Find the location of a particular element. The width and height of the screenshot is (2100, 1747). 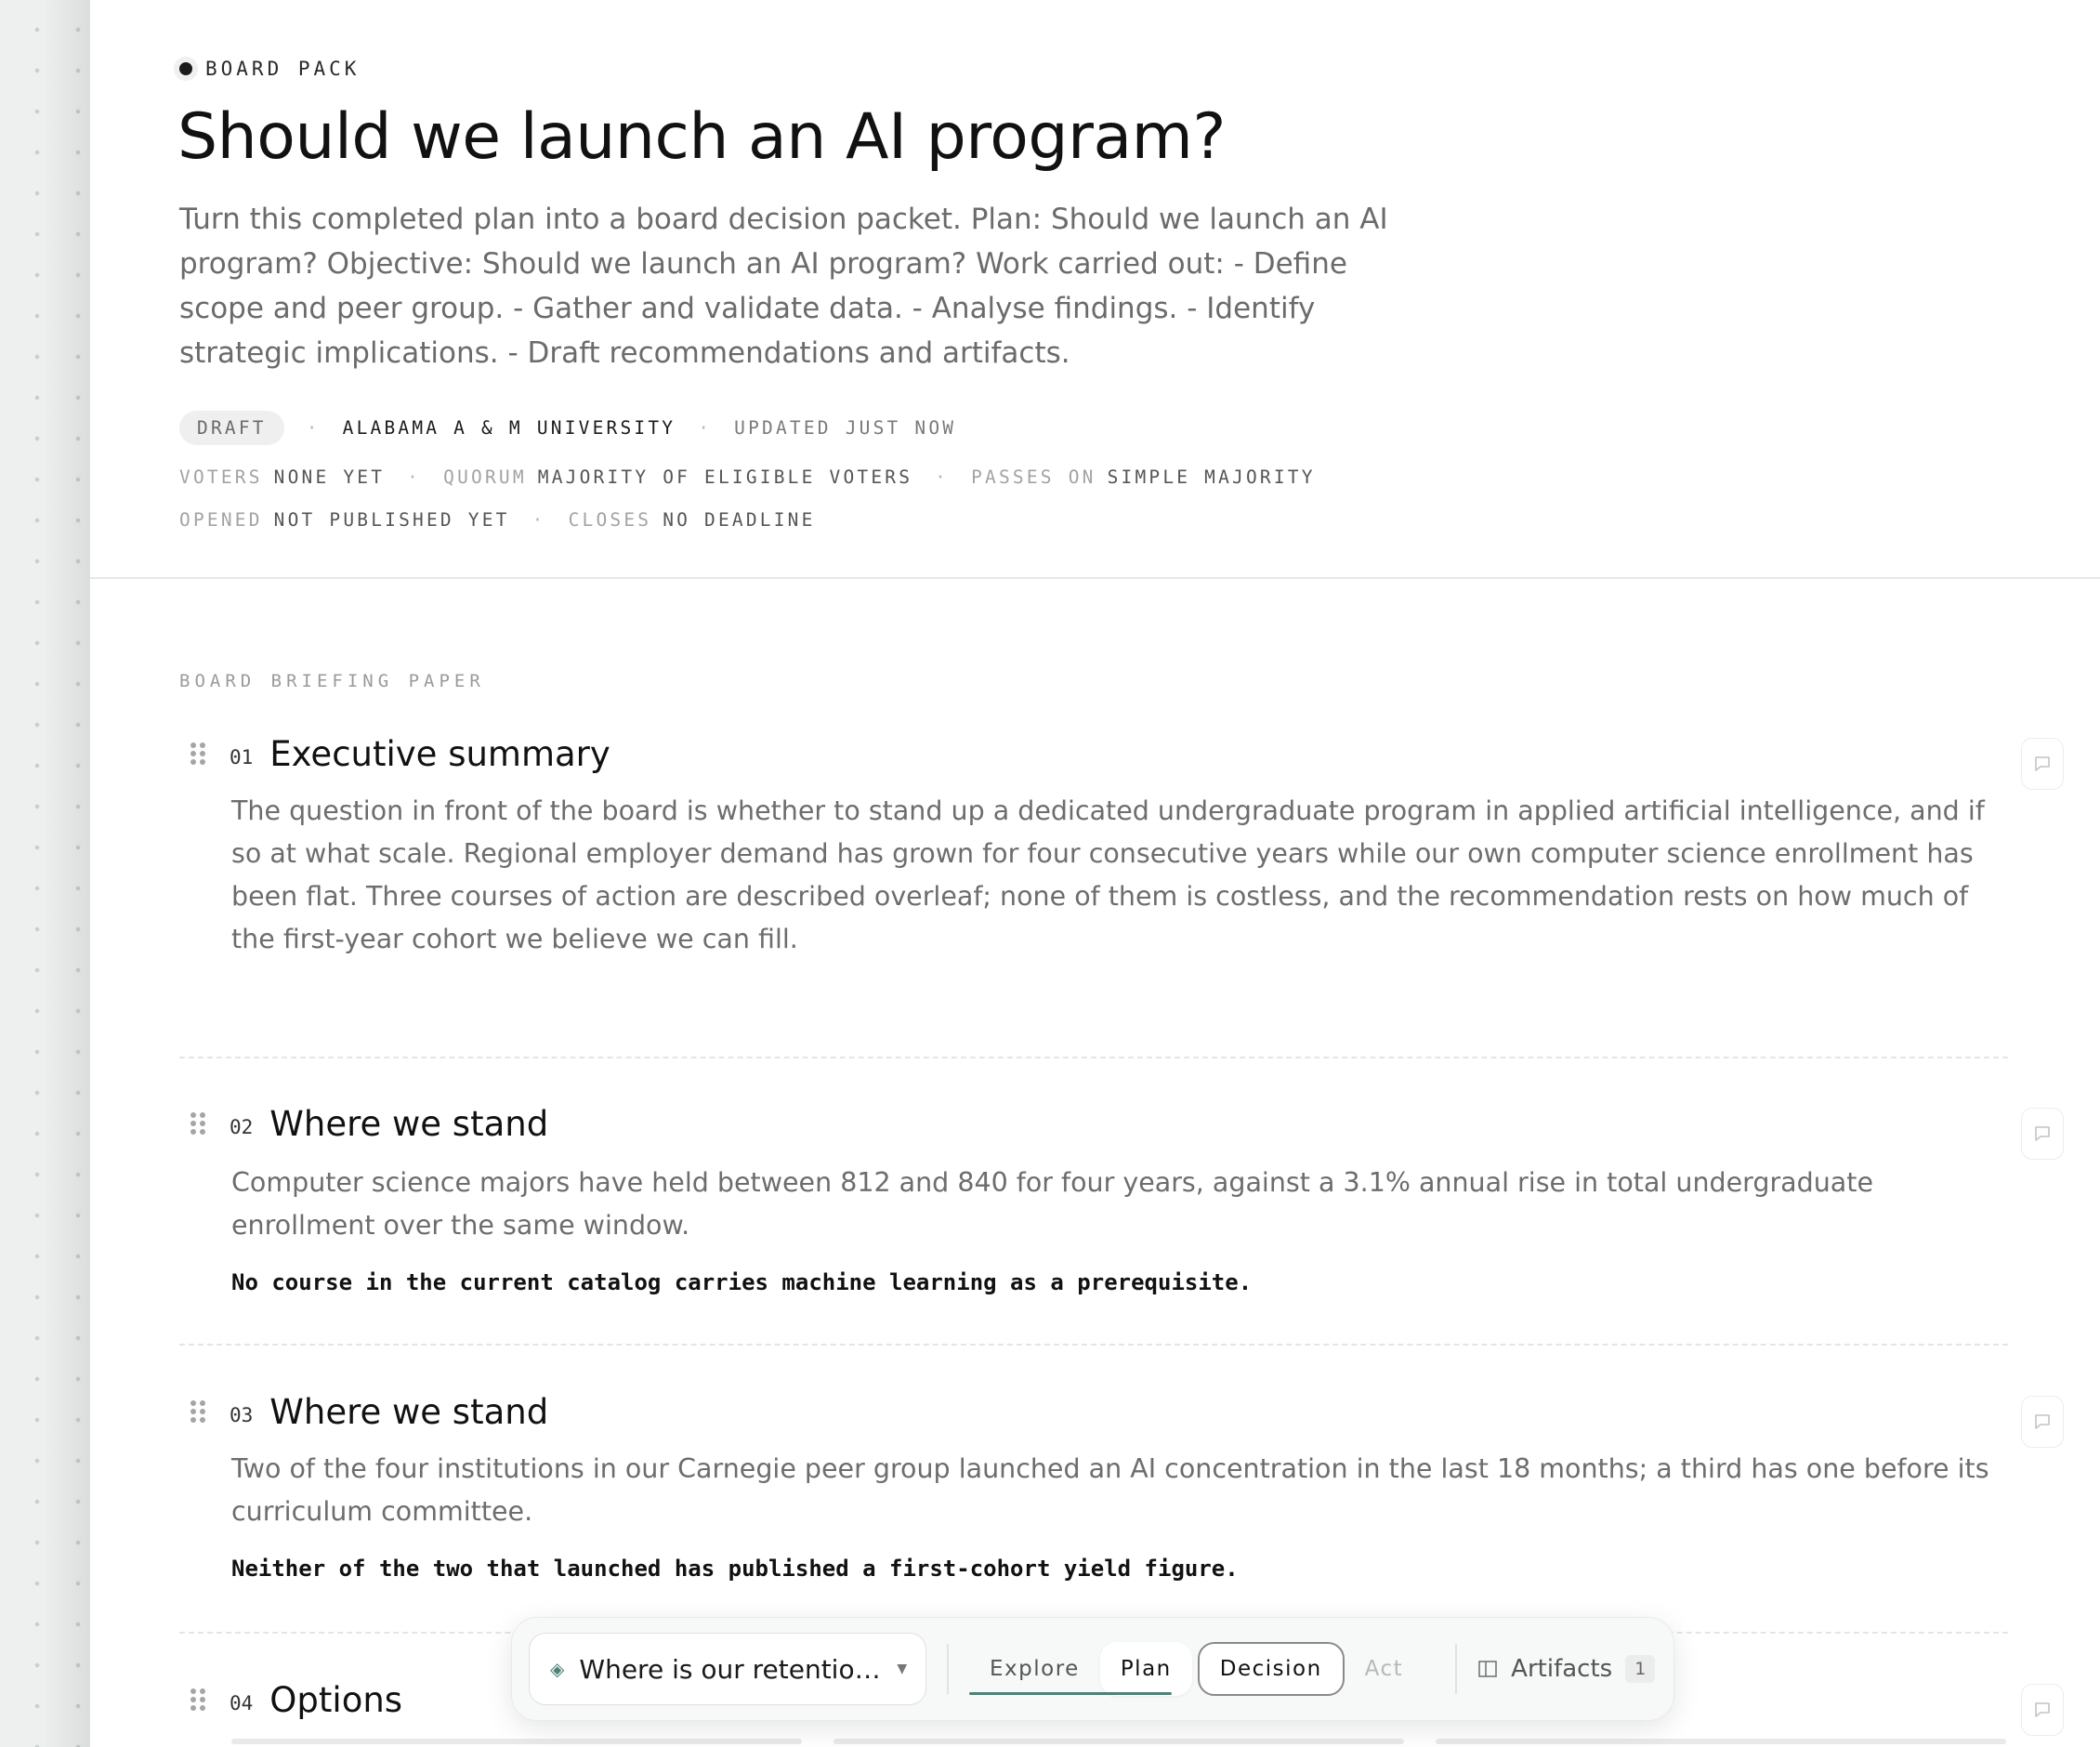

closes-value: NO DEADLINE is located at coordinates (739, 520).